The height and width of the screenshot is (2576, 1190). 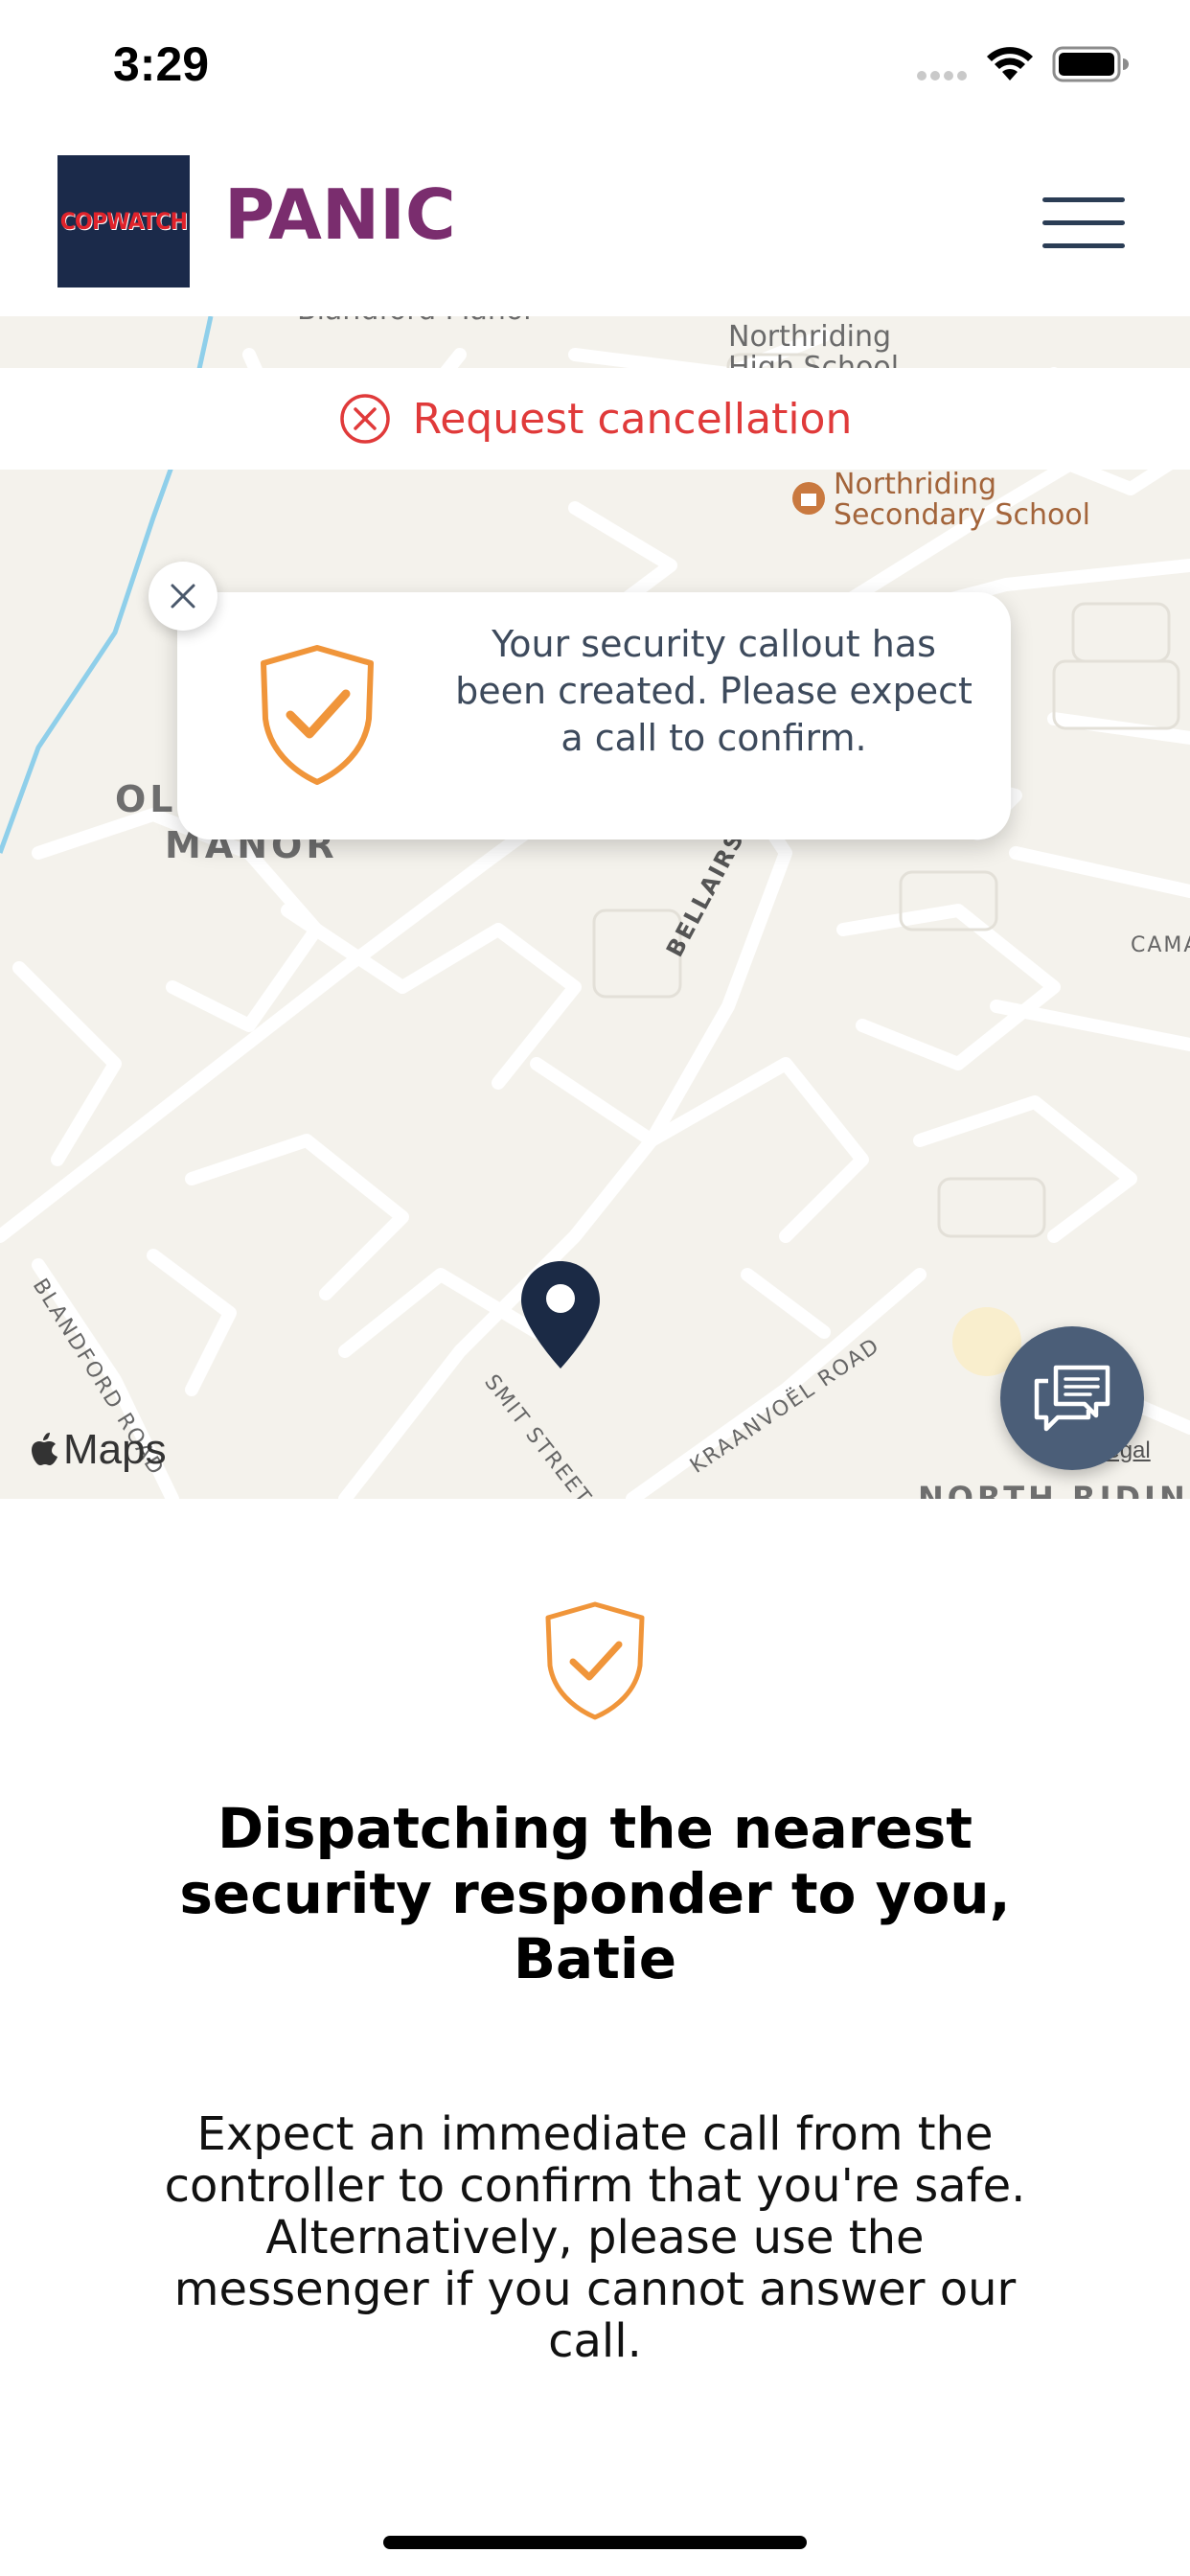 I want to click on request-cancellation-button: Request cancellation, so click(x=595, y=419).